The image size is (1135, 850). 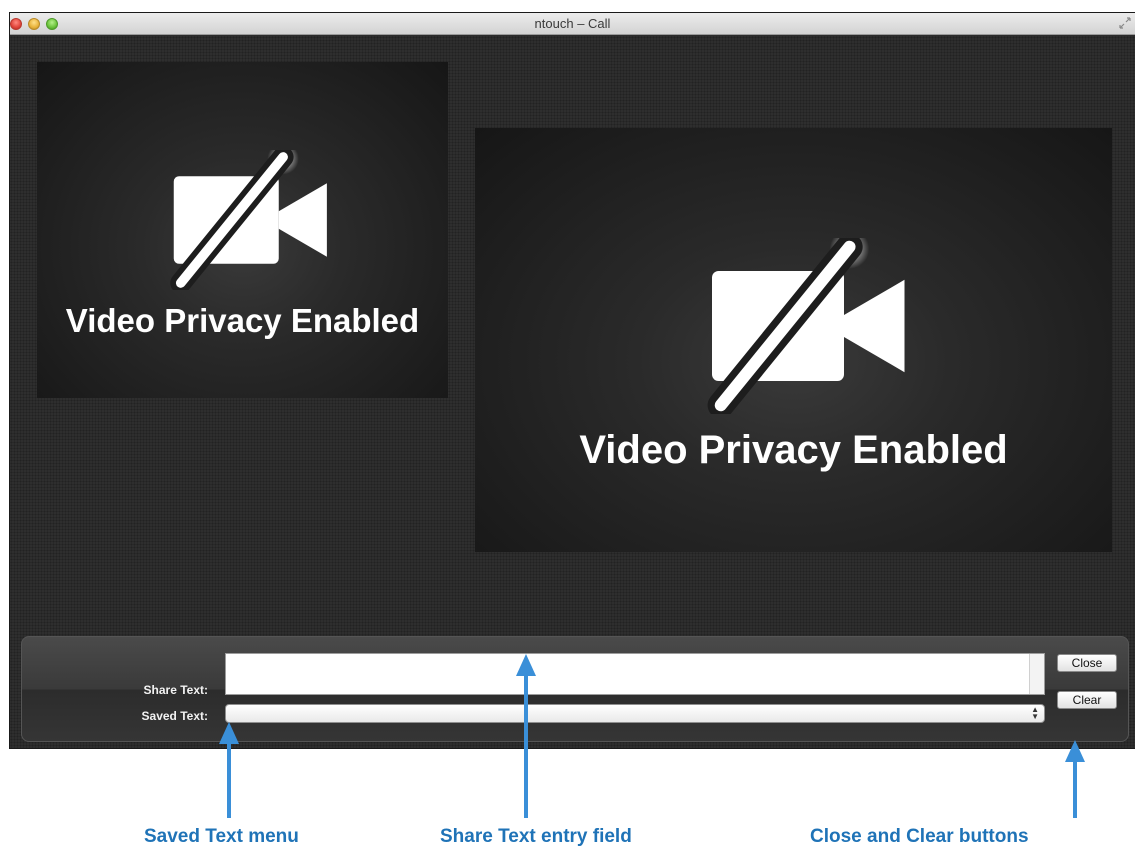 What do you see at coordinates (174, 716) in the screenshot?
I see `saved-text-label: Saved Text:` at bounding box center [174, 716].